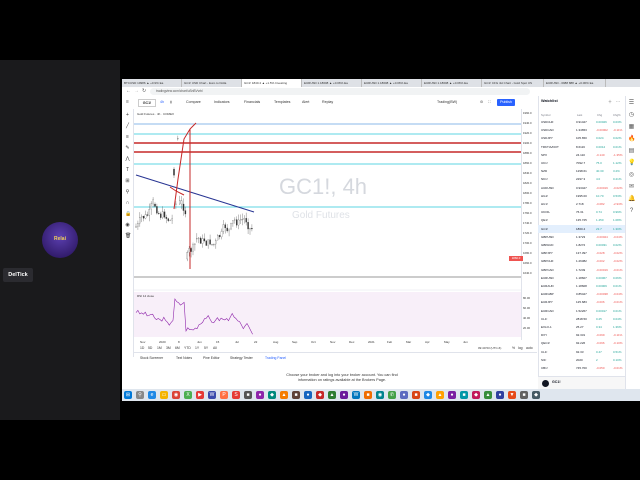  I want to click on watchlist-title: Watchlist, so click(549, 101).